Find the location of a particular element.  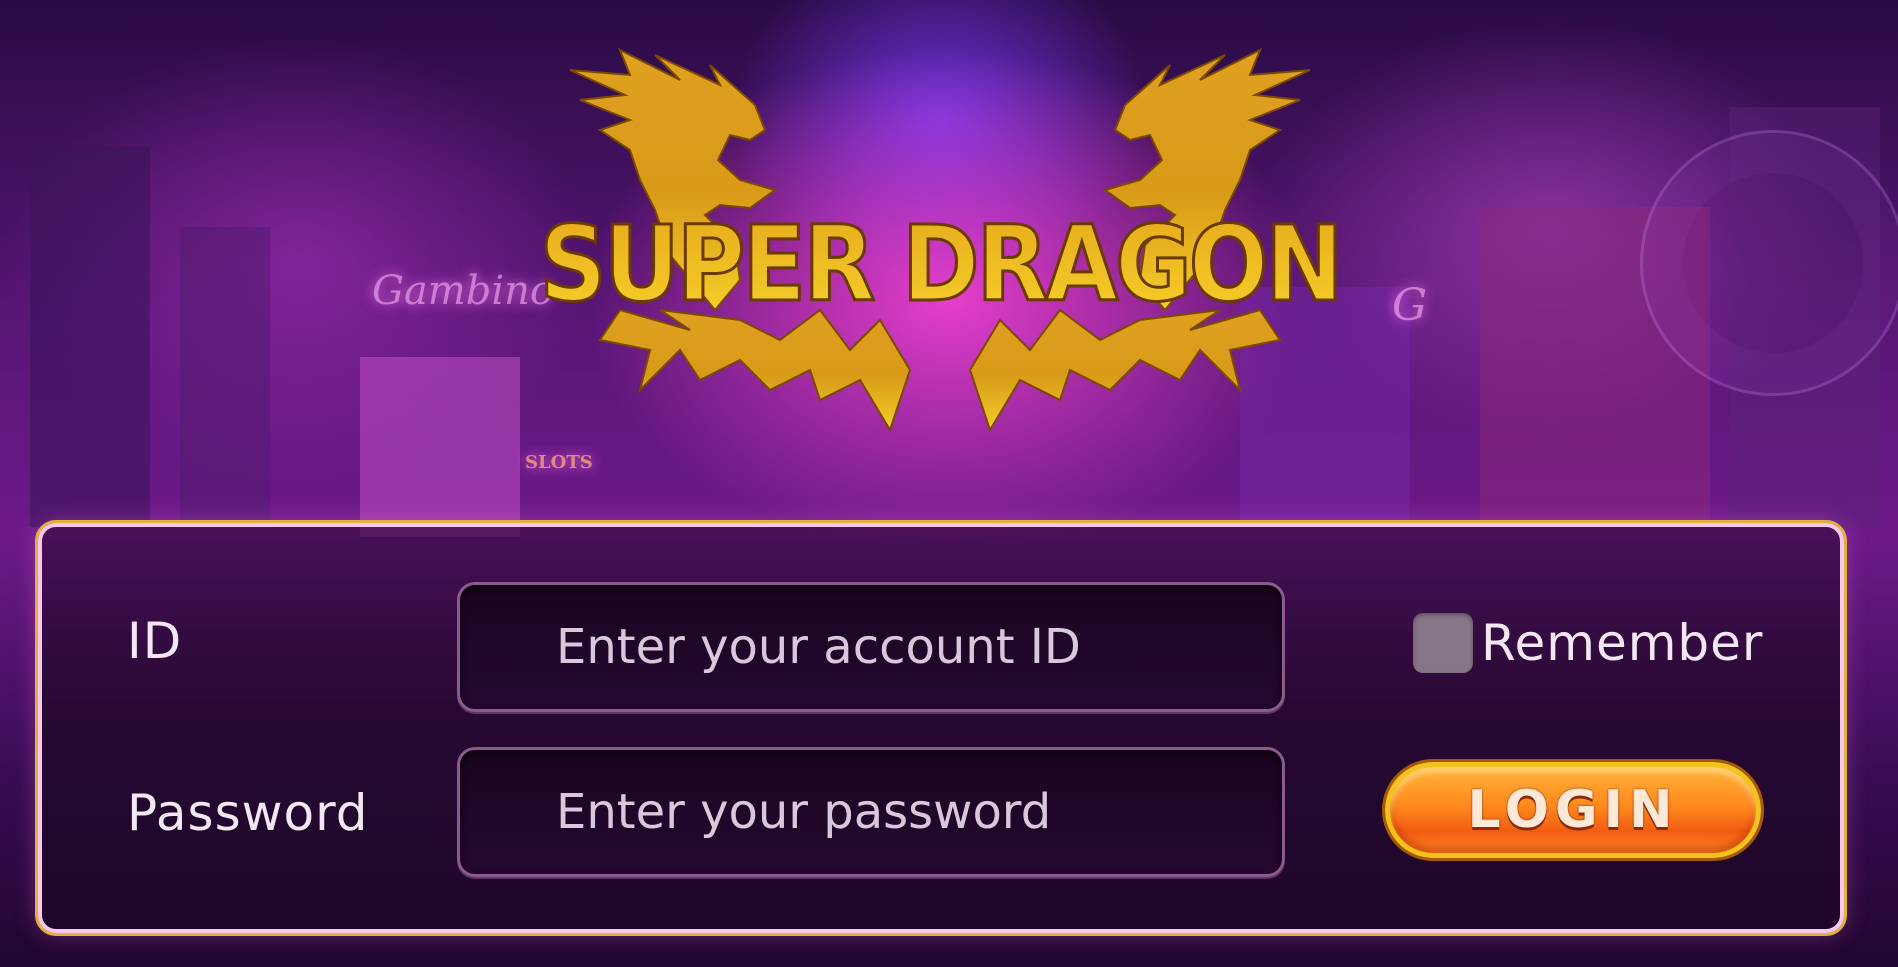

login-button: LOGIN is located at coordinates (1573, 810).